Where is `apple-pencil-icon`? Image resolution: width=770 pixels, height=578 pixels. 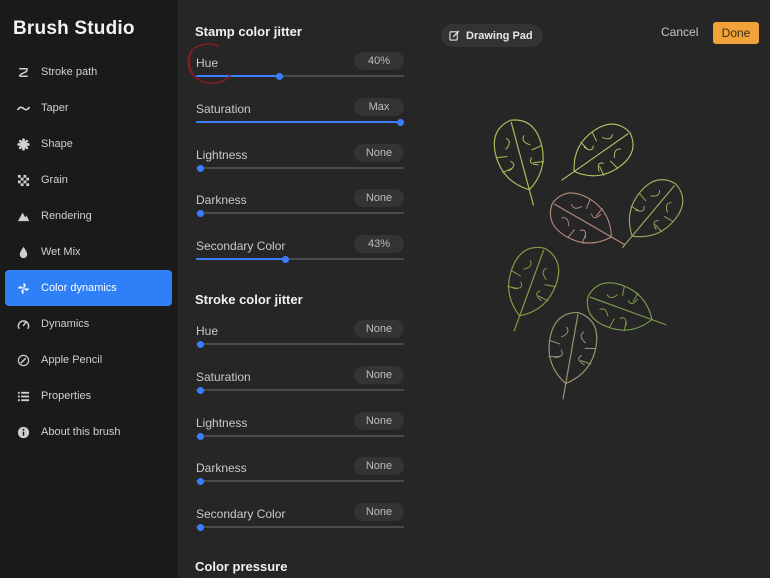
apple-pencil-icon is located at coordinates (23, 360).